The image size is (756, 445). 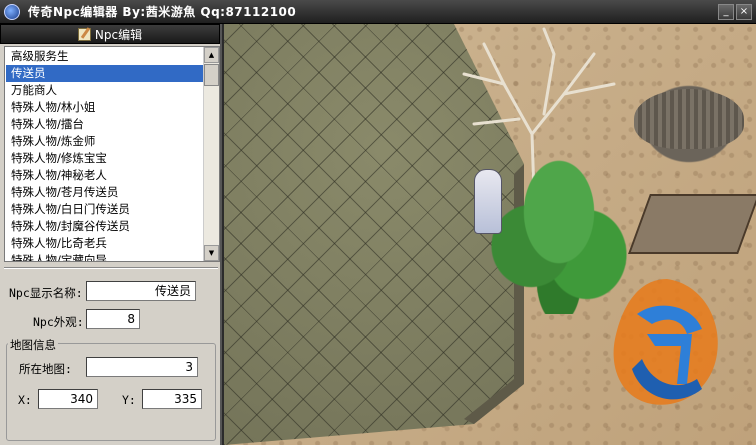 I want to click on appearance-input: 8, so click(x=113, y=319).